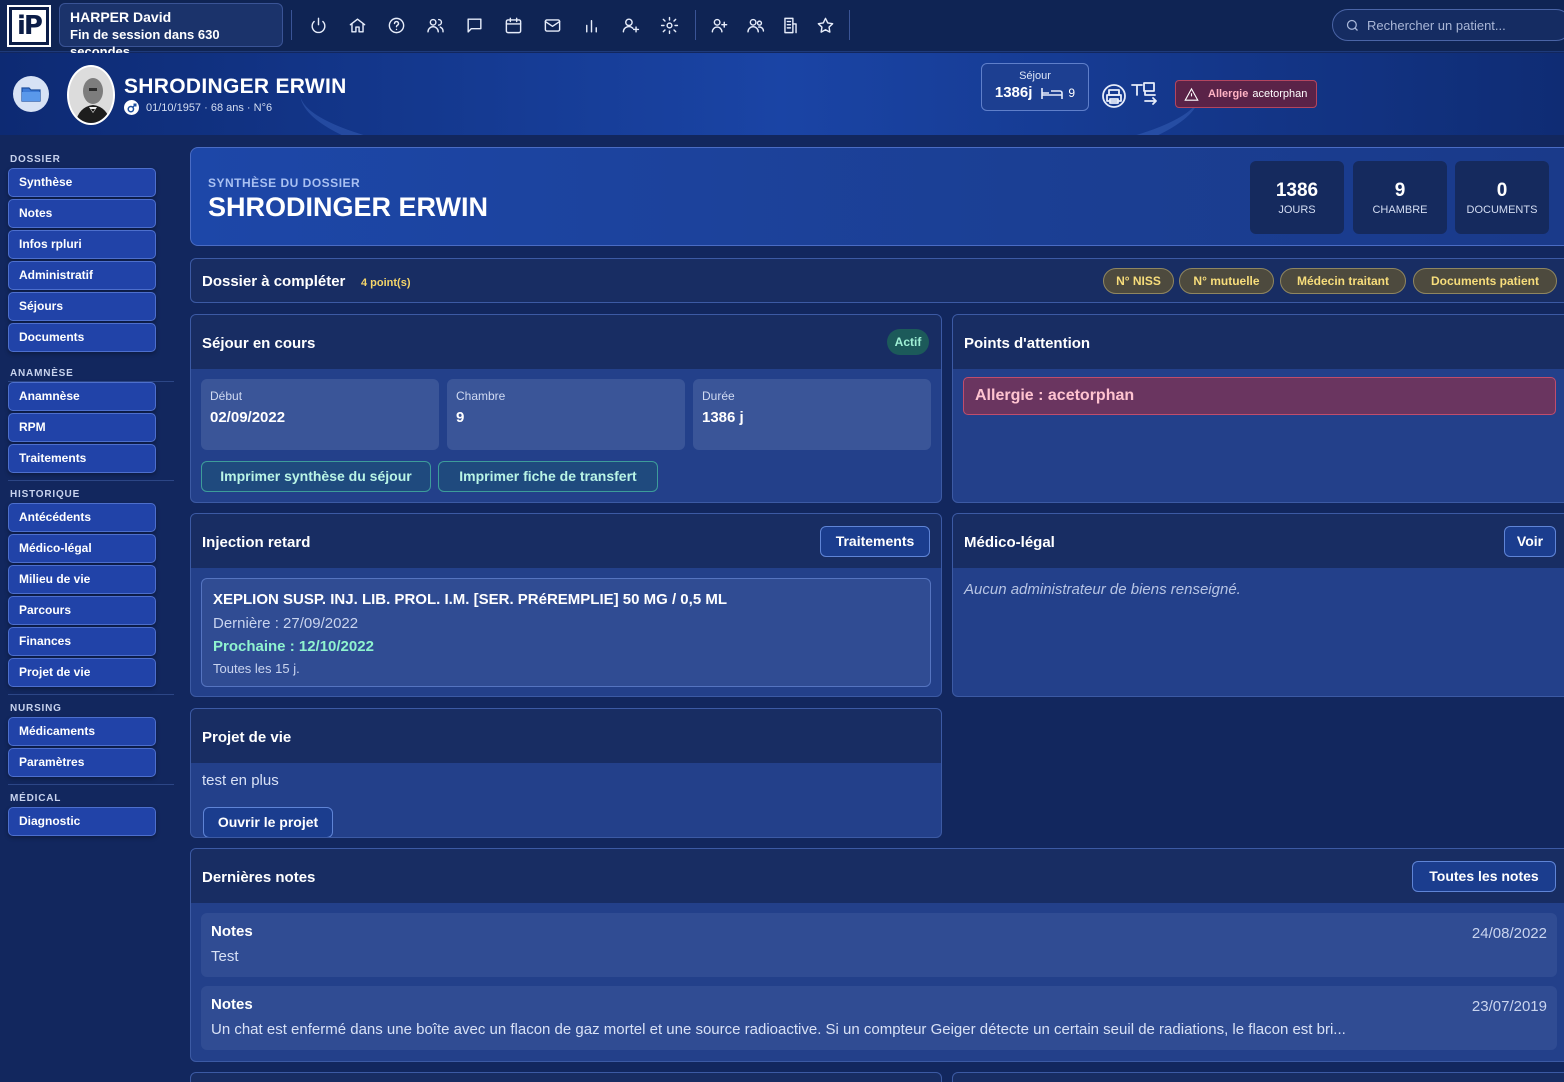 The height and width of the screenshot is (1082, 1564). What do you see at coordinates (1484, 876) in the screenshot?
I see `all-notes-button: Toutes les notes` at bounding box center [1484, 876].